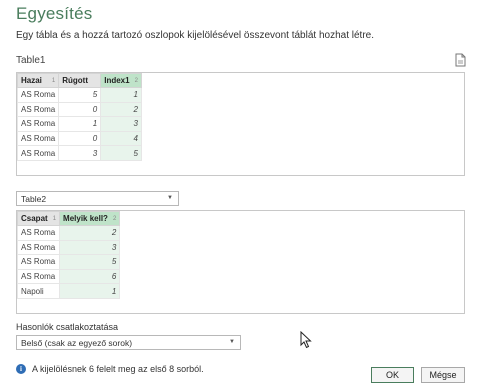 Image resolution: width=480 pixels, height=392 pixels. Describe the element at coordinates (443, 375) in the screenshot. I see `cancel-button: Mégse` at that location.